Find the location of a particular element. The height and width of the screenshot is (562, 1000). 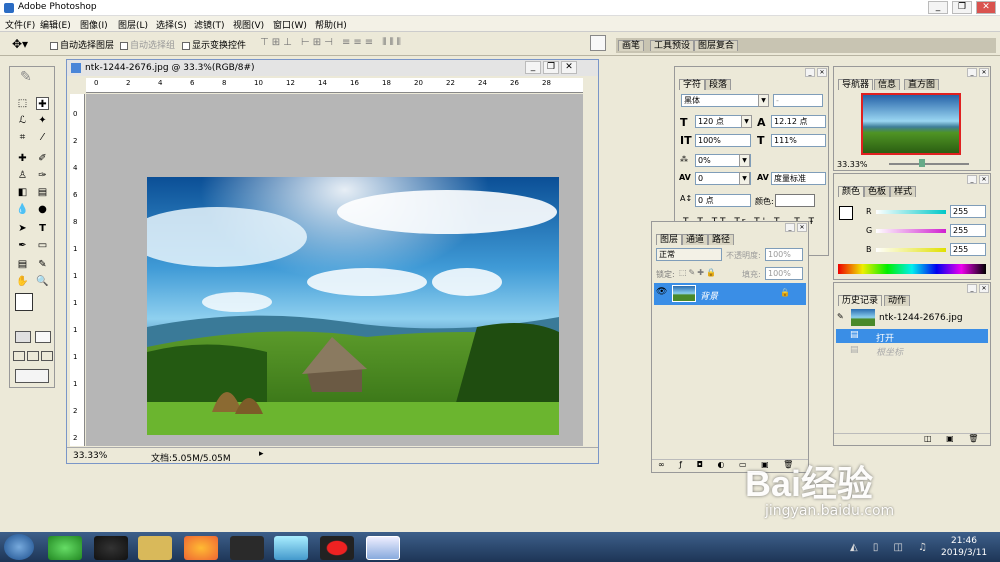

eraser-tool-icon: ◧ is located at coordinates (22, 192).